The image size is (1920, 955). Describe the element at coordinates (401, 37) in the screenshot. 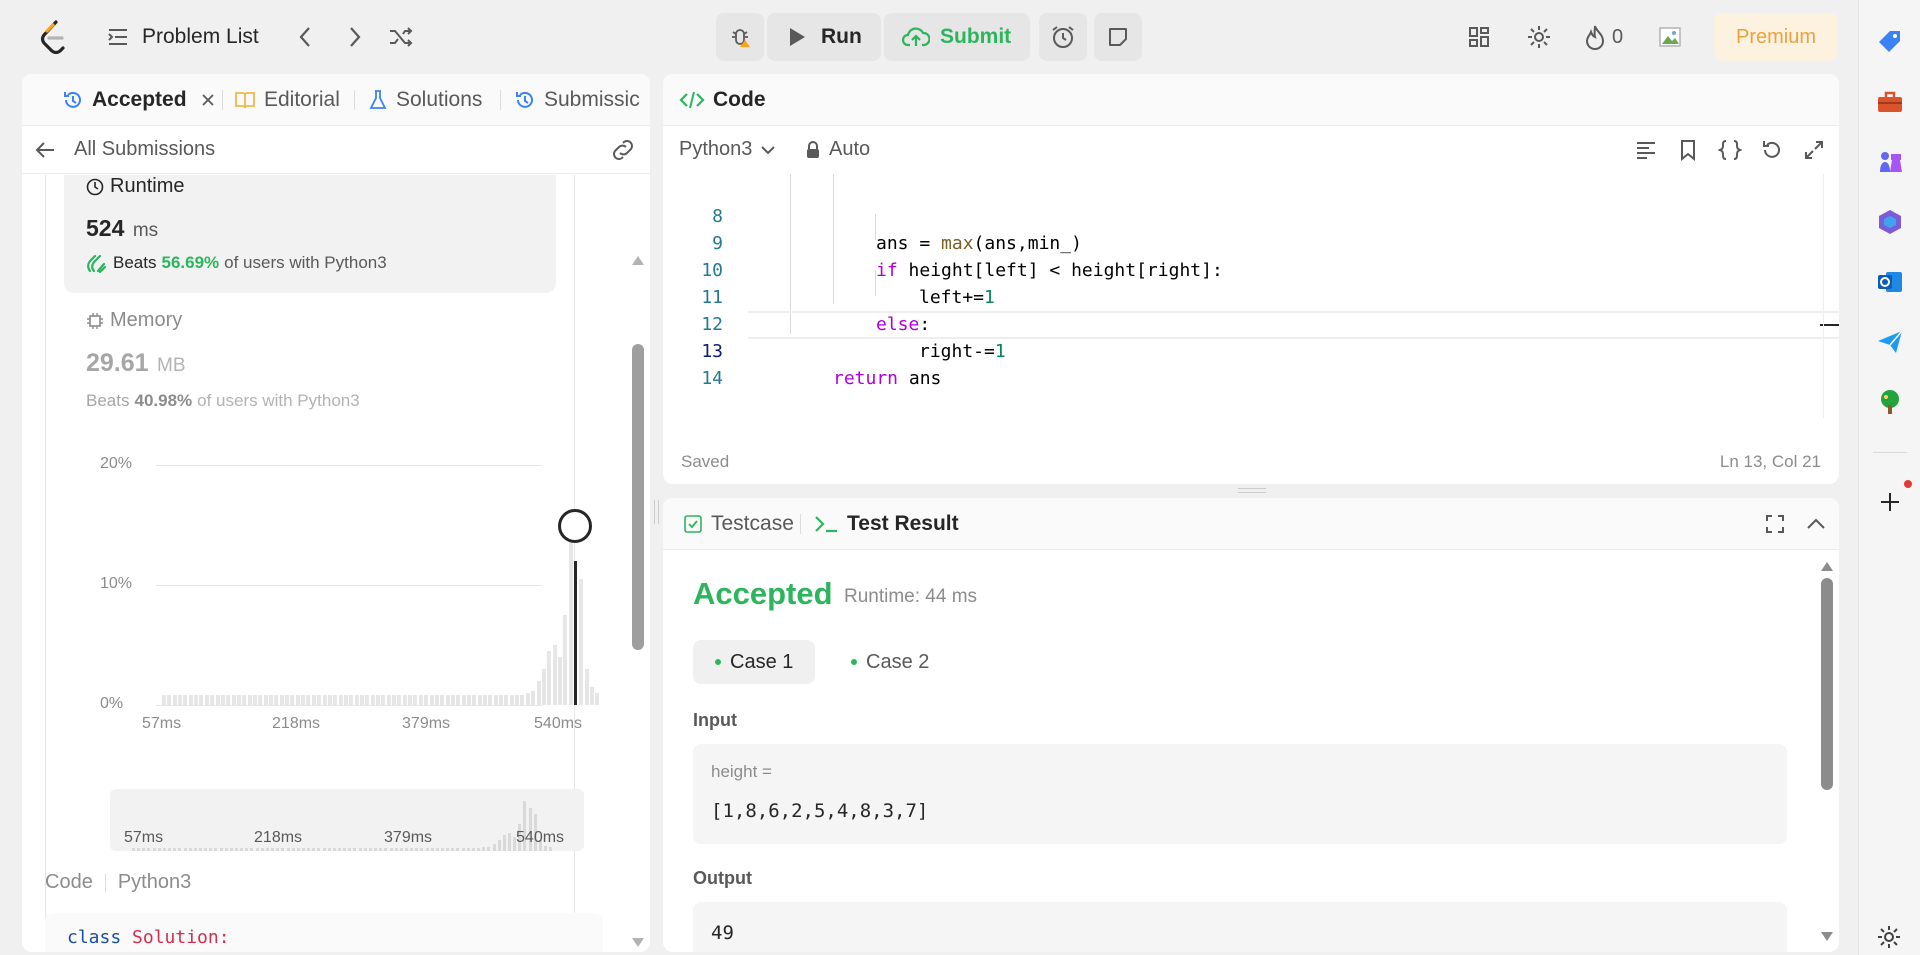

I see `shuffle-icon` at that location.